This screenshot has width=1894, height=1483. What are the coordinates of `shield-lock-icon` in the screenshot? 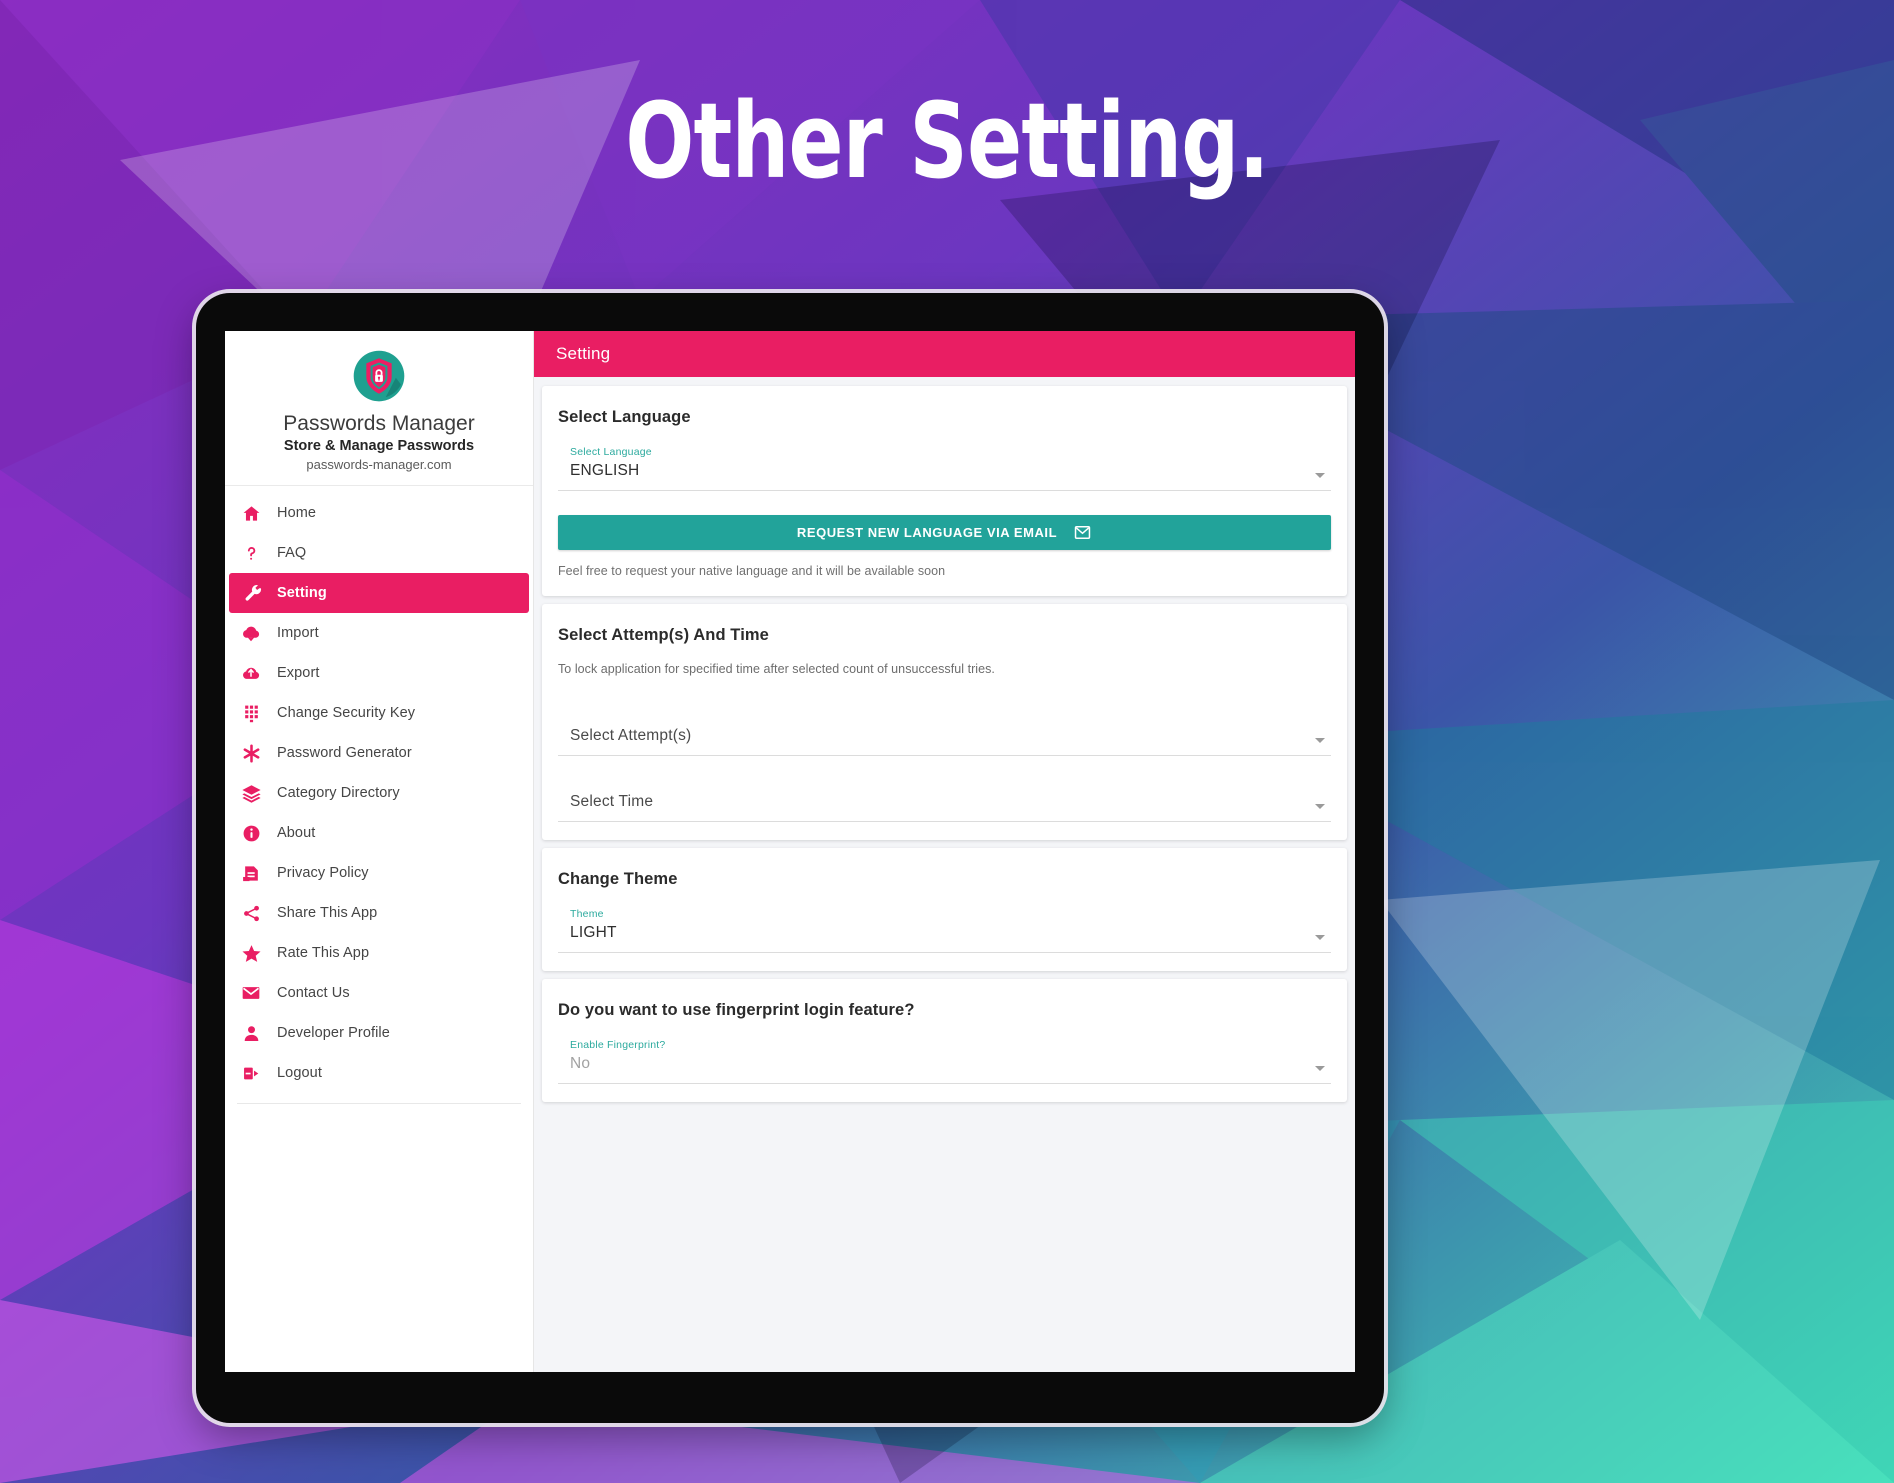 It's located at (379, 376).